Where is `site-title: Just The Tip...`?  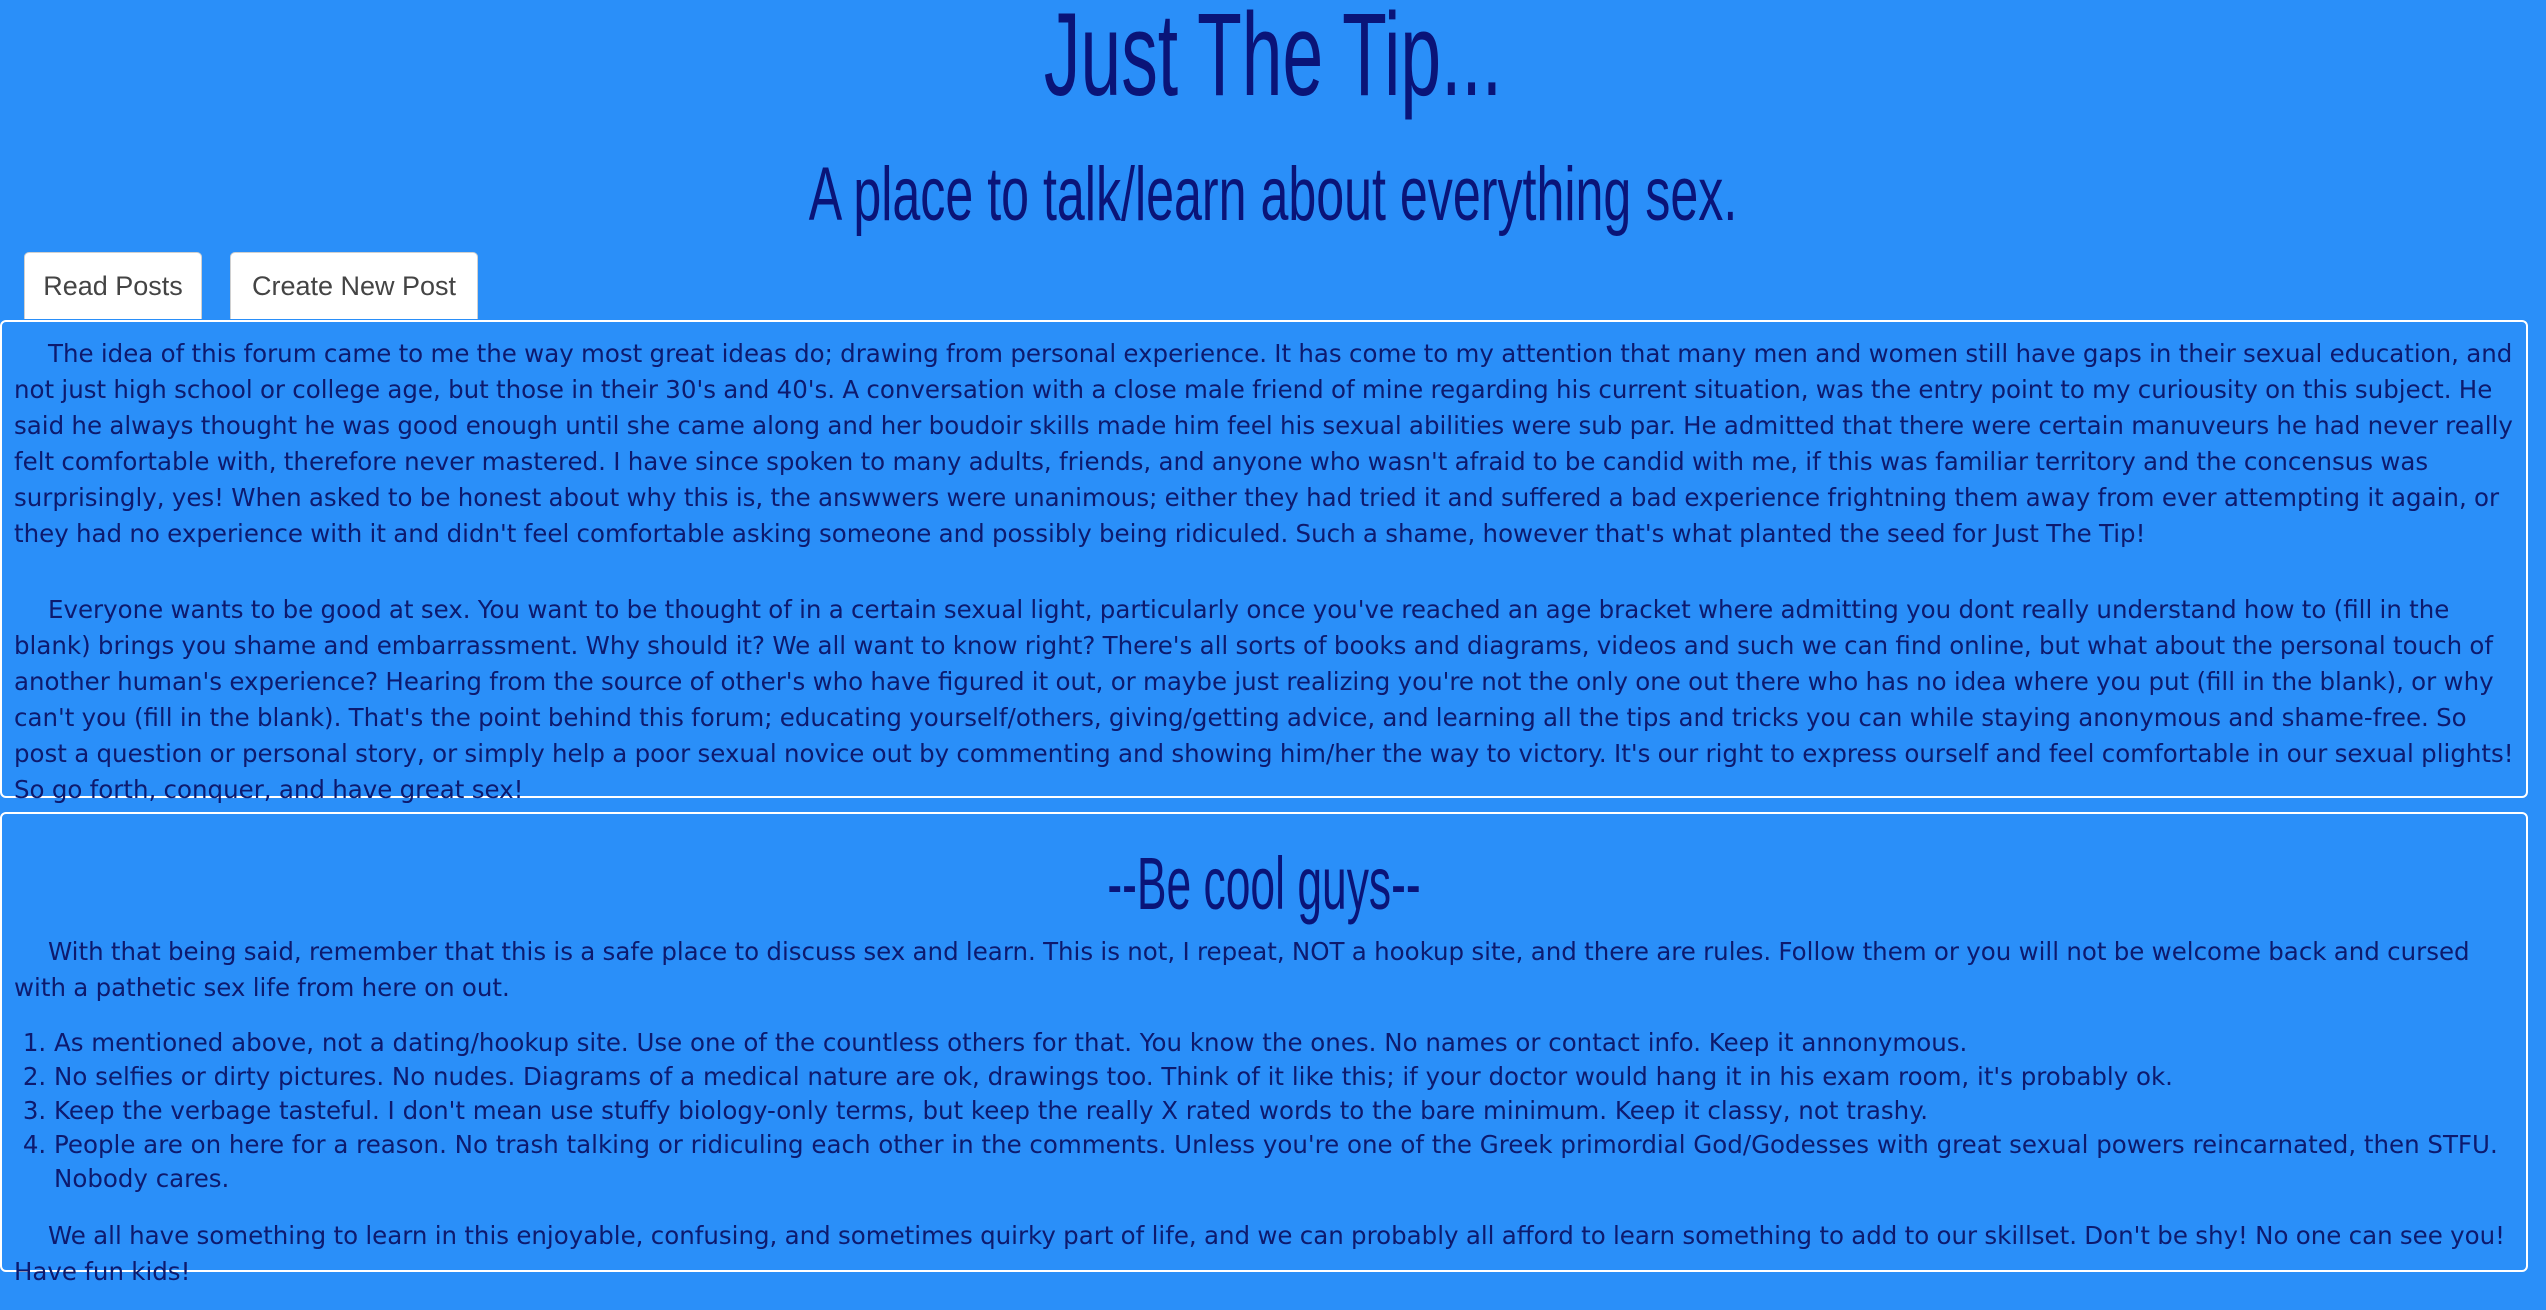
site-title: Just The Tip... is located at coordinates (1273, 60).